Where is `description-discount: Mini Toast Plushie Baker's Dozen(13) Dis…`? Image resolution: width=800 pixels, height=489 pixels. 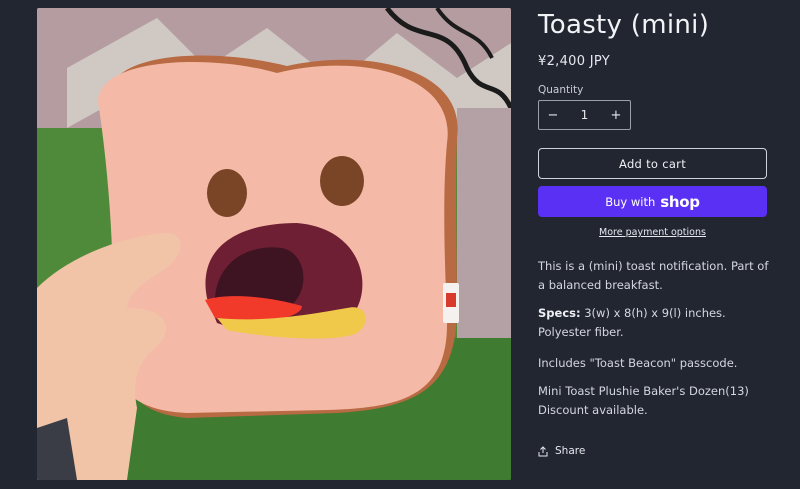
description-discount: Mini Toast Plushie Baker's Dozen(13) Dis… is located at coordinates (643, 400).